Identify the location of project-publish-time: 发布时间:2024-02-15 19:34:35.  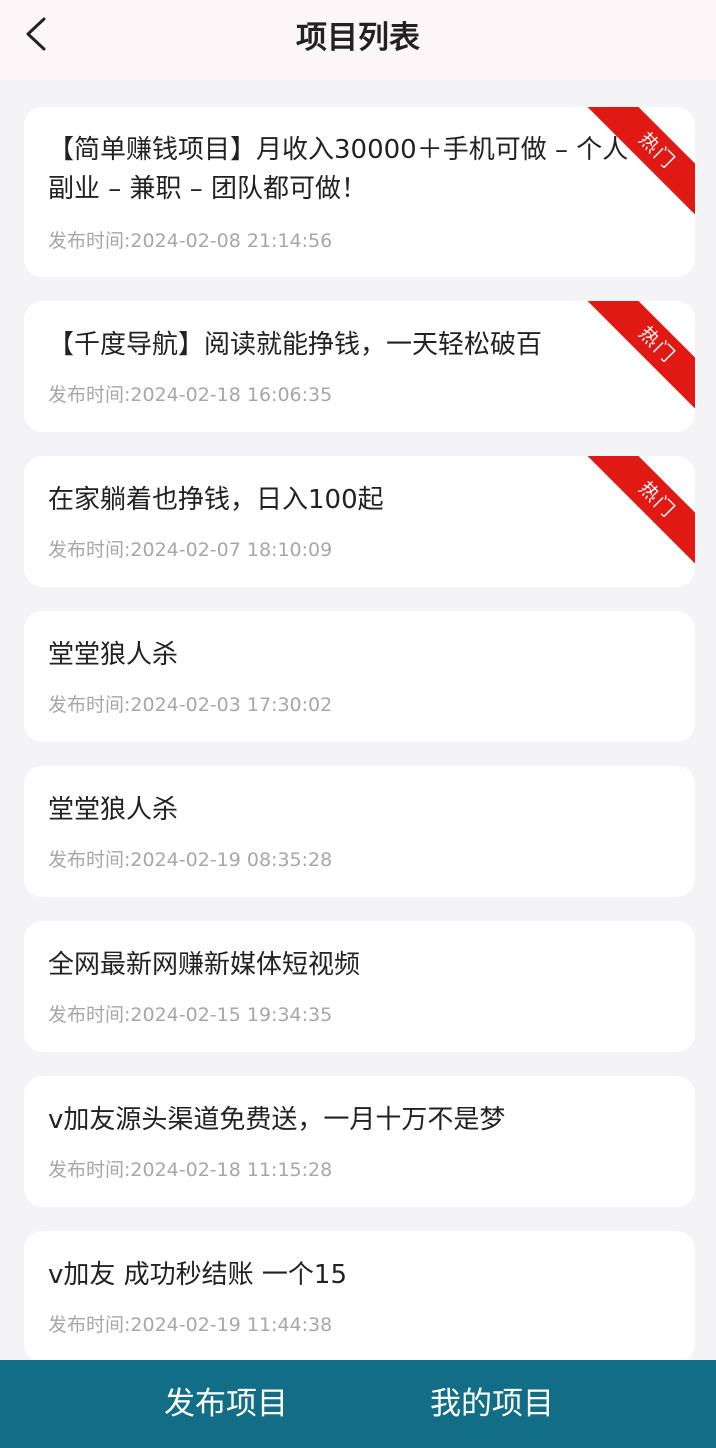
(190, 1015).